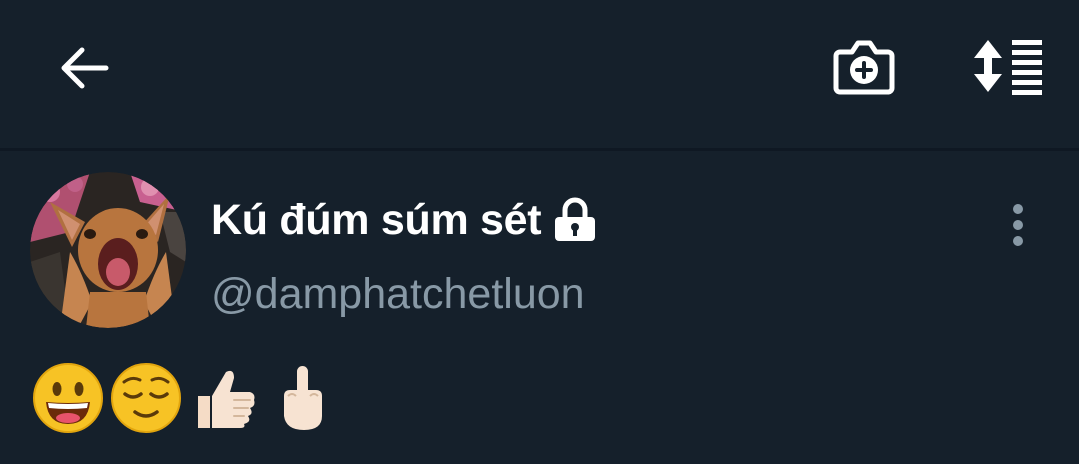 Image resolution: width=1079 pixels, height=464 pixels. I want to click on middle-finger-icon, so click(302, 398).